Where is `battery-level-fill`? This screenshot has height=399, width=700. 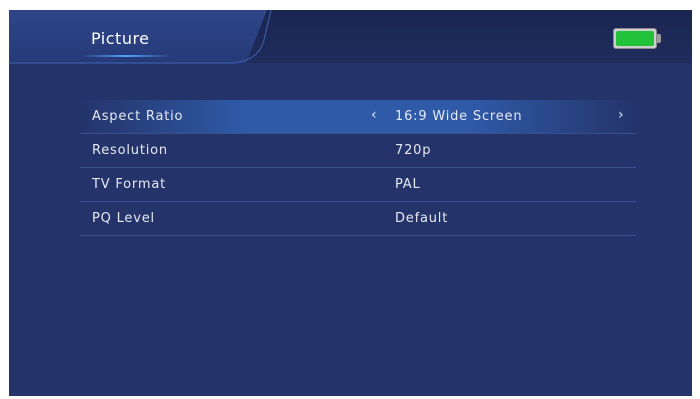
battery-level-fill is located at coordinates (635, 38).